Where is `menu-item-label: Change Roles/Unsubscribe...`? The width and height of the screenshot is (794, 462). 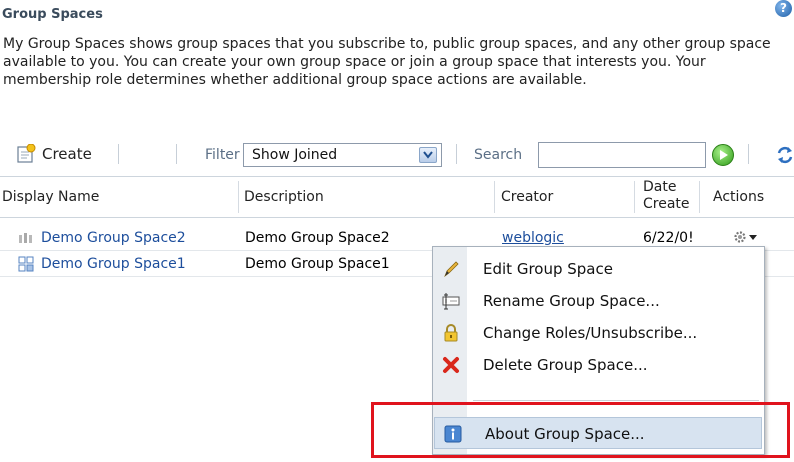 menu-item-label: Change Roles/Unsubscribe... is located at coordinates (590, 333).